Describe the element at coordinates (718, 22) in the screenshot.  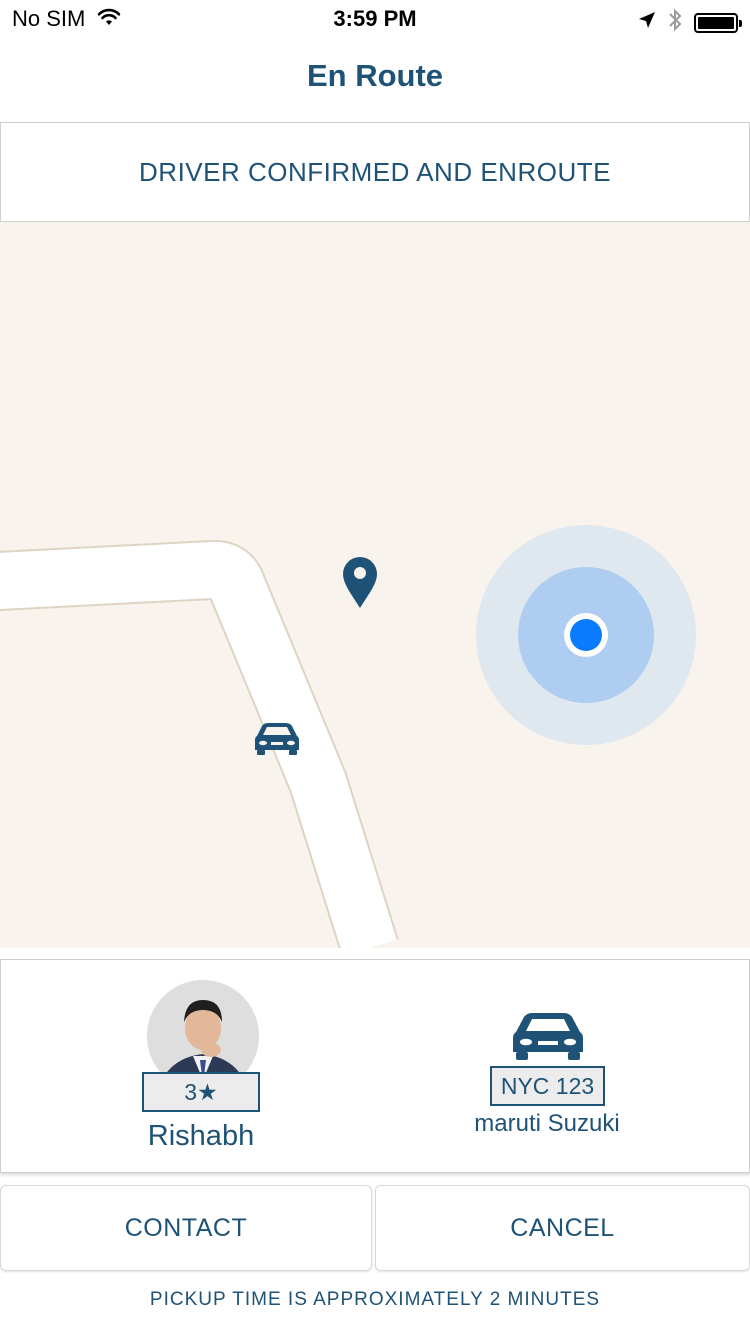
I see `battery-icon` at that location.